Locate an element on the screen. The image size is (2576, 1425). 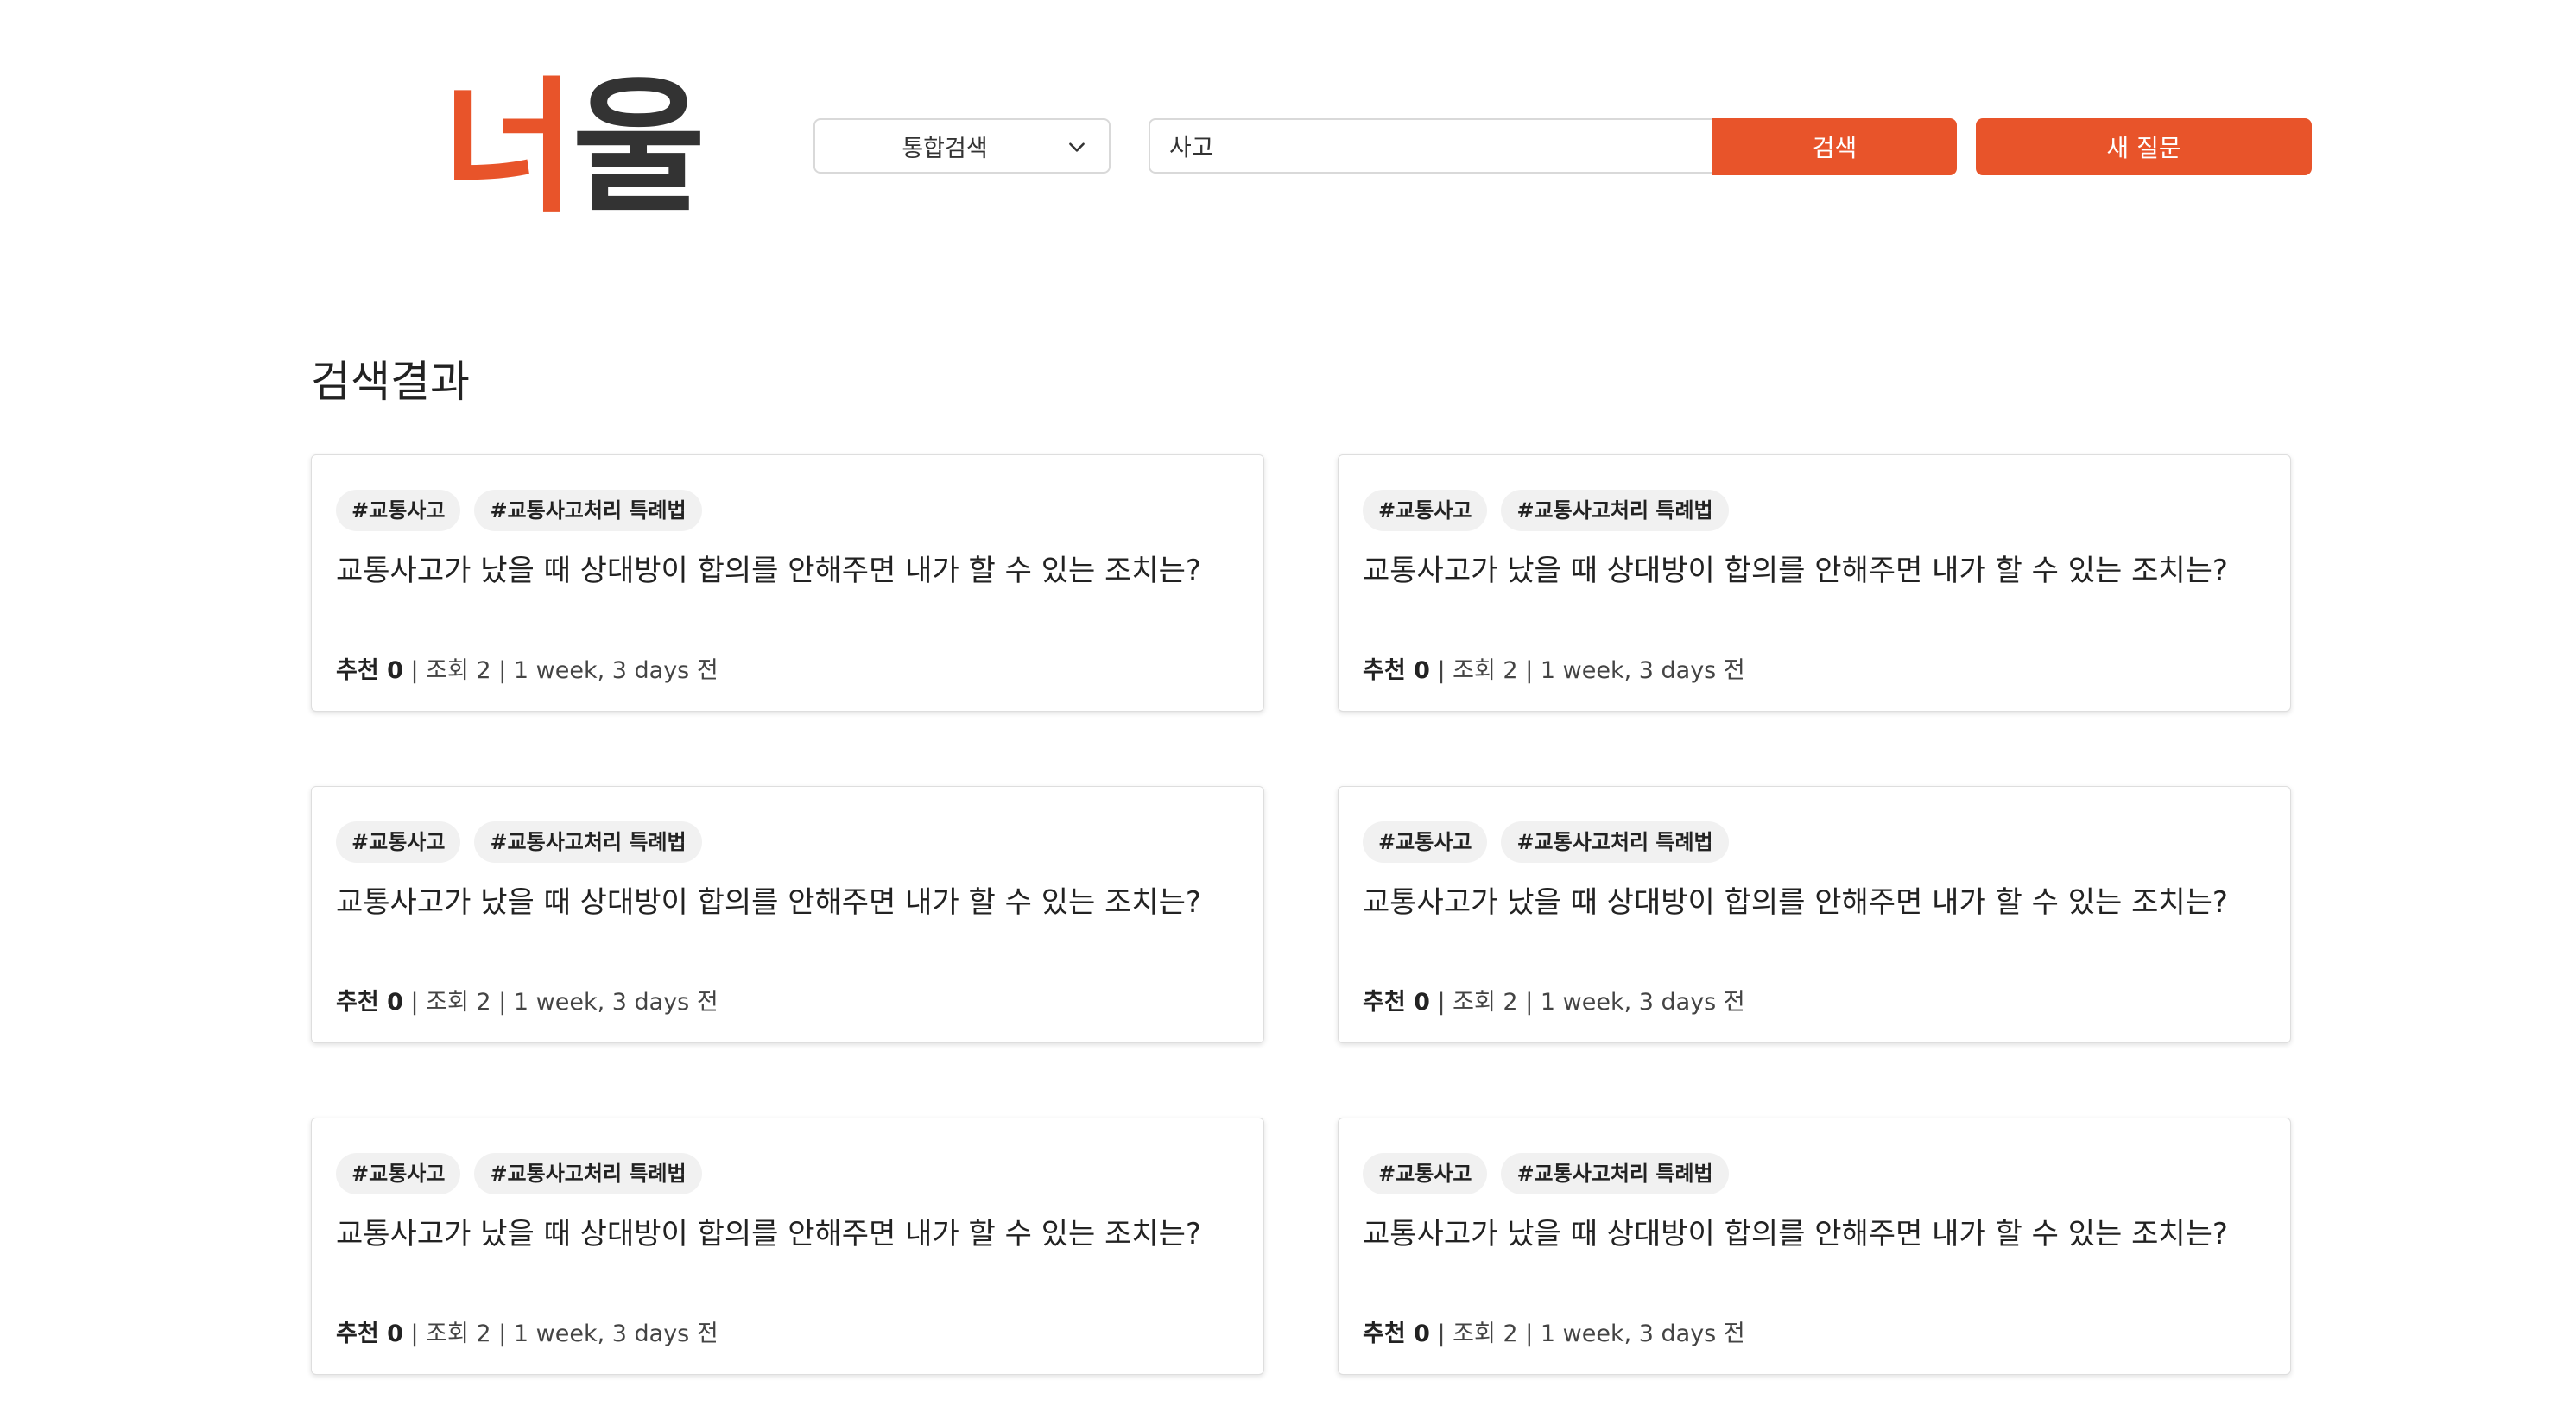
new-question-button: 새 질문 is located at coordinates (2144, 147).